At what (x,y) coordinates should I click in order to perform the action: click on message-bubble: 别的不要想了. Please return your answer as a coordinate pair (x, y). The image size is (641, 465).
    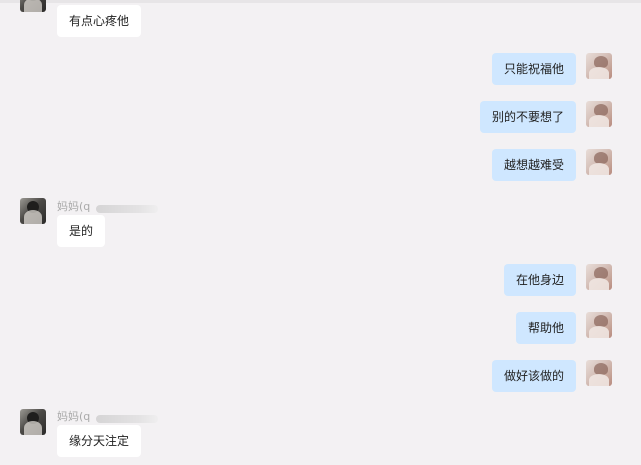
    Looking at the image, I should click on (527, 117).